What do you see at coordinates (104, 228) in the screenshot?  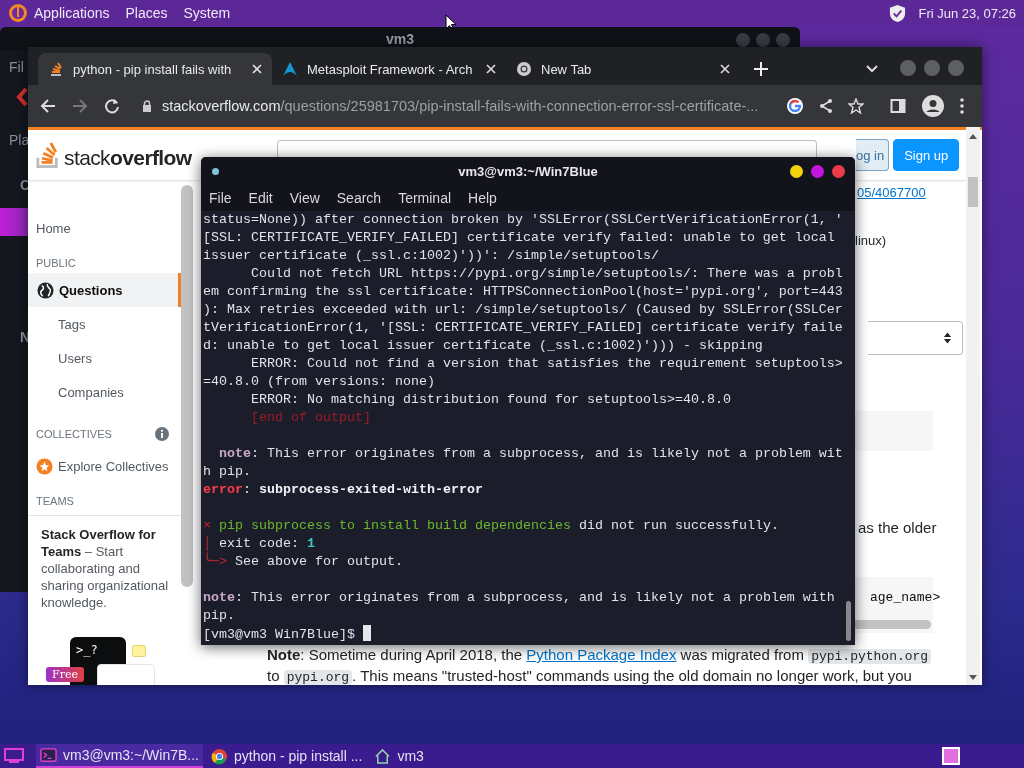 I see `sidebar-item: Home` at bounding box center [104, 228].